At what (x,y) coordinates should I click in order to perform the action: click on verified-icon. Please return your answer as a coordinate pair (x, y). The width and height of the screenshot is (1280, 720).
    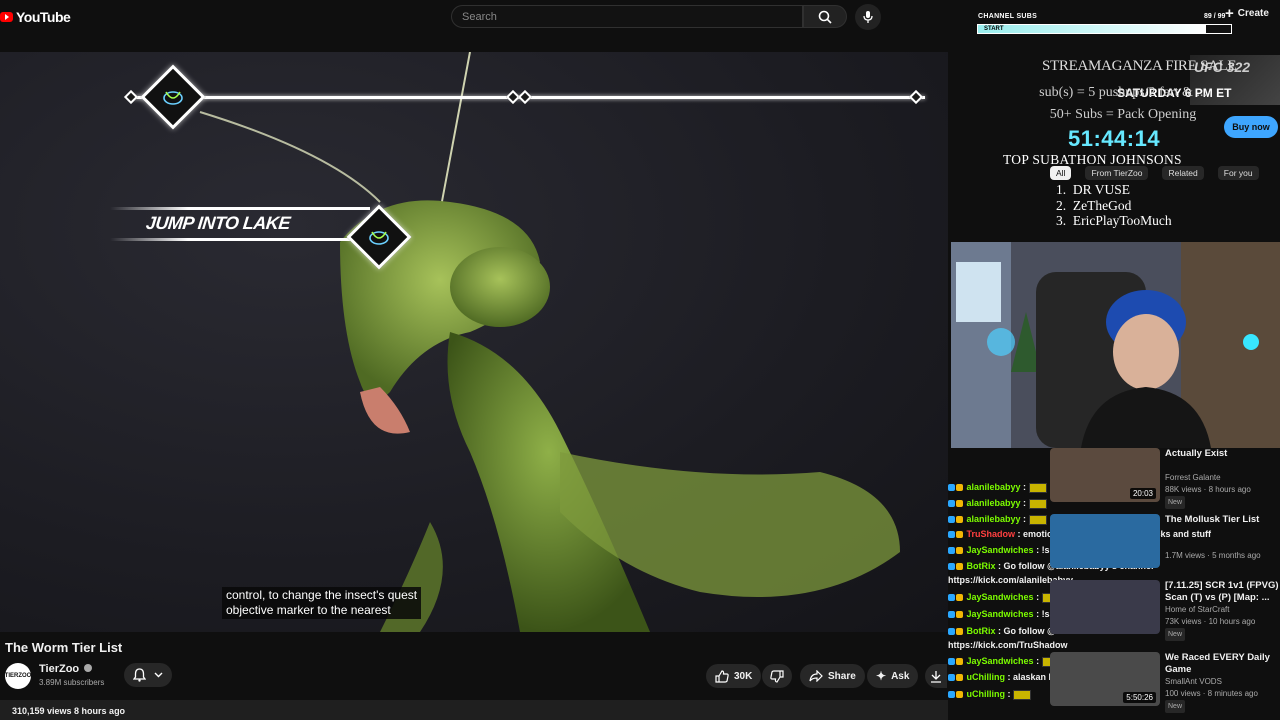
    Looking at the image, I should click on (88, 668).